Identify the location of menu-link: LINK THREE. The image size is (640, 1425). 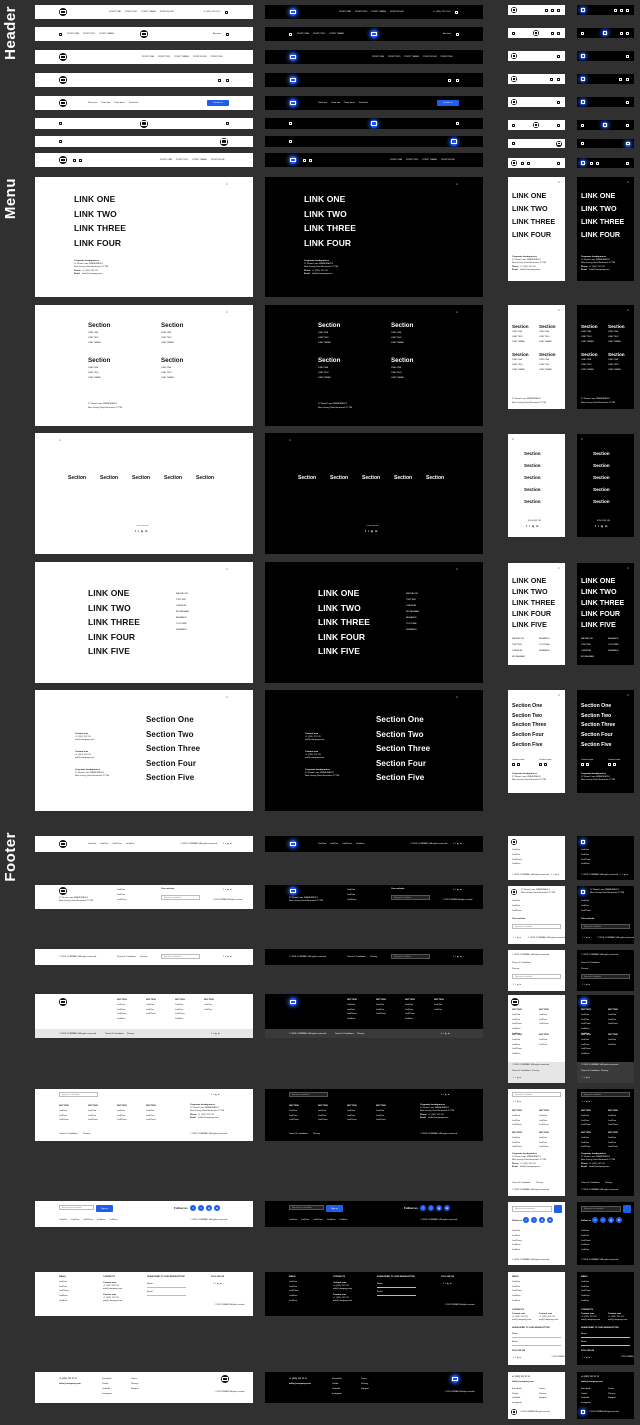
(344, 622).